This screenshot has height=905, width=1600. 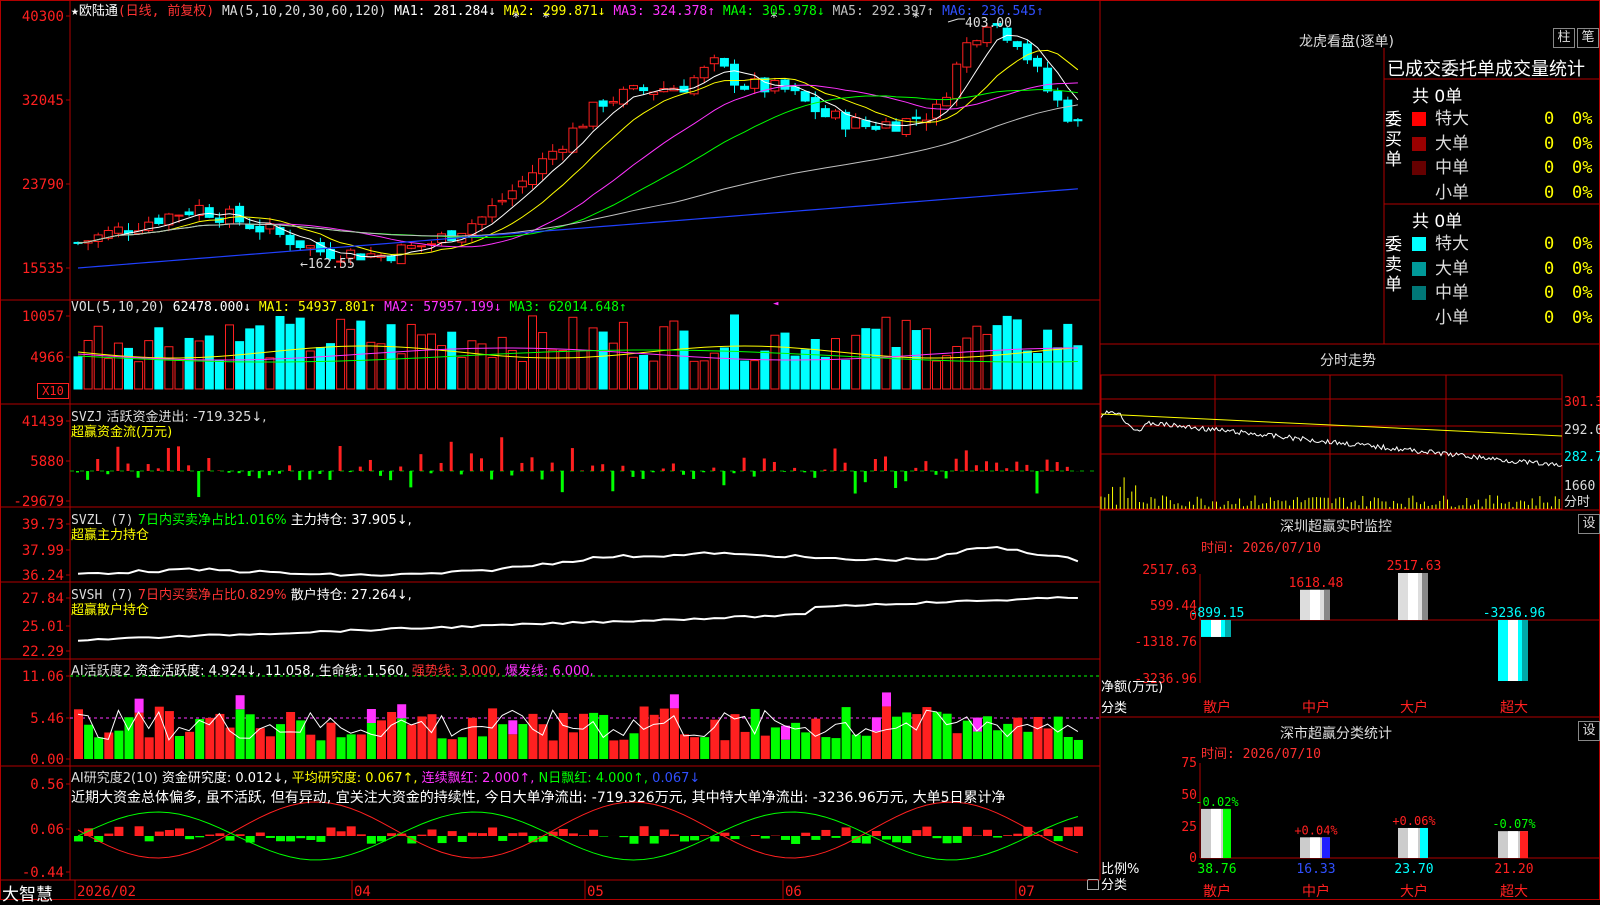 I want to click on vol-value: 62478.000↓, so click(x=212, y=307).